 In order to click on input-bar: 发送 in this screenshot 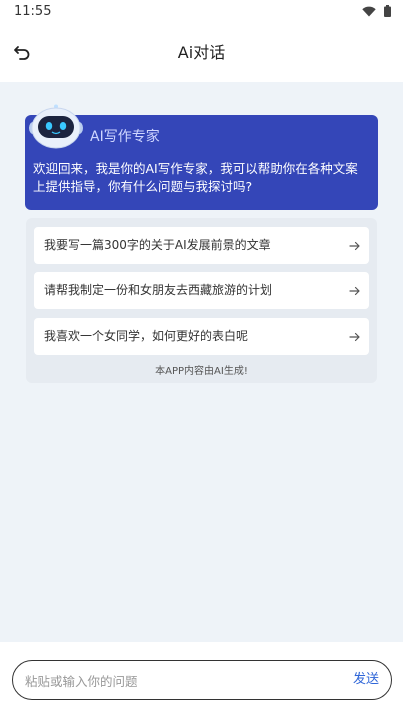, I will do `click(202, 680)`.